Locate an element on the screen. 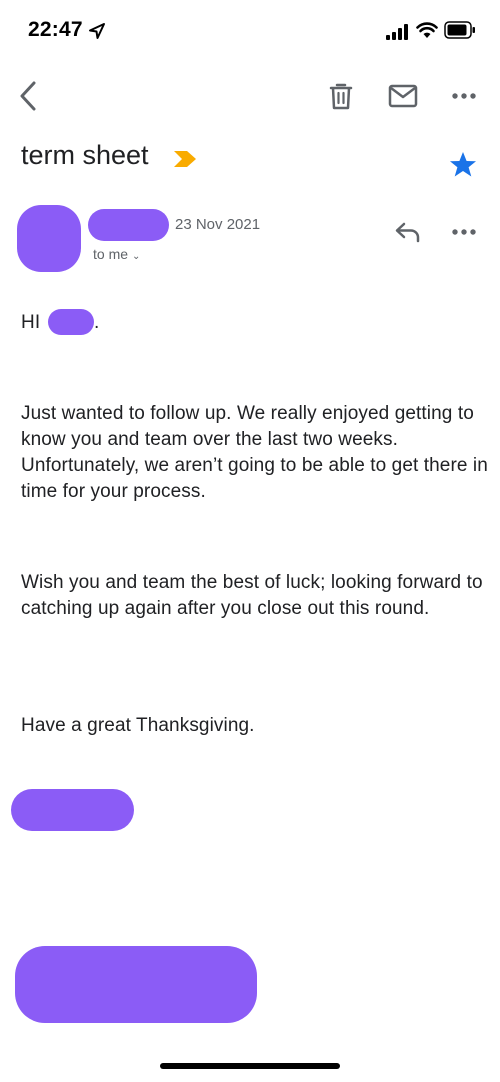 The width and height of the screenshot is (500, 1082). email-date: 23 Nov 2021 is located at coordinates (218, 224).